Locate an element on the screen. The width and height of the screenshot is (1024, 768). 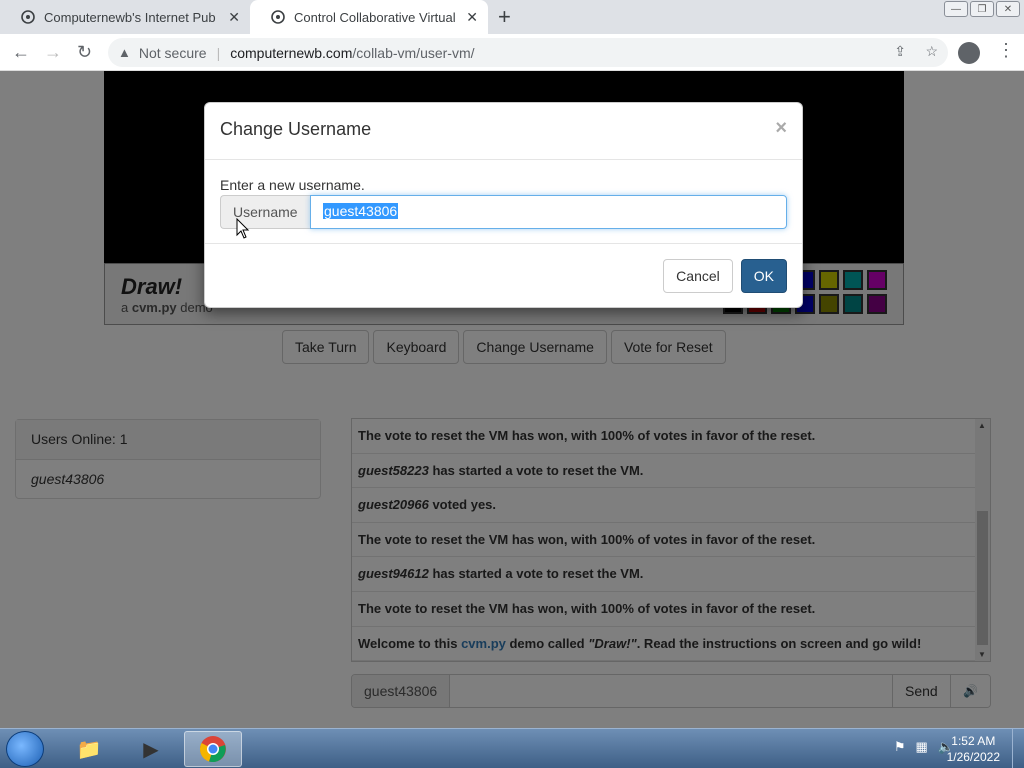
url-text: computernewb.com/collab-vm/user-vm/ is located at coordinates (352, 53).